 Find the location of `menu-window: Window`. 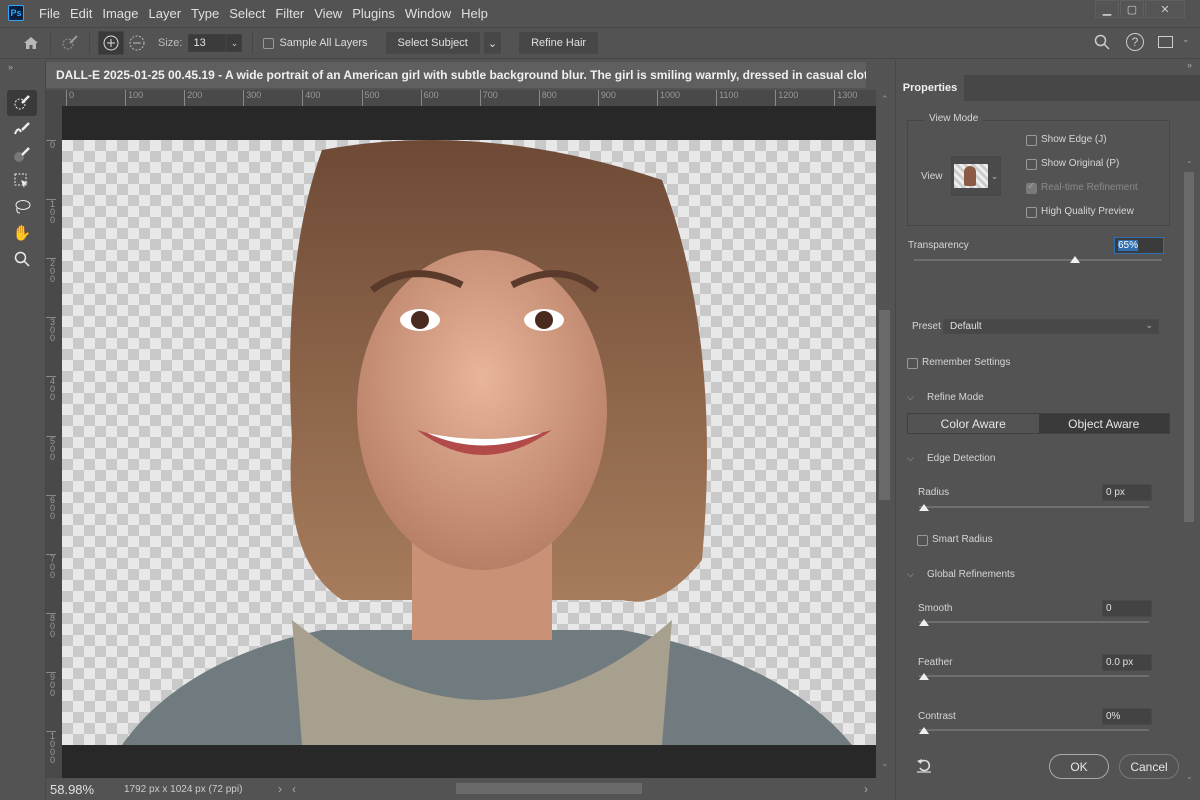

menu-window: Window is located at coordinates (428, 13).